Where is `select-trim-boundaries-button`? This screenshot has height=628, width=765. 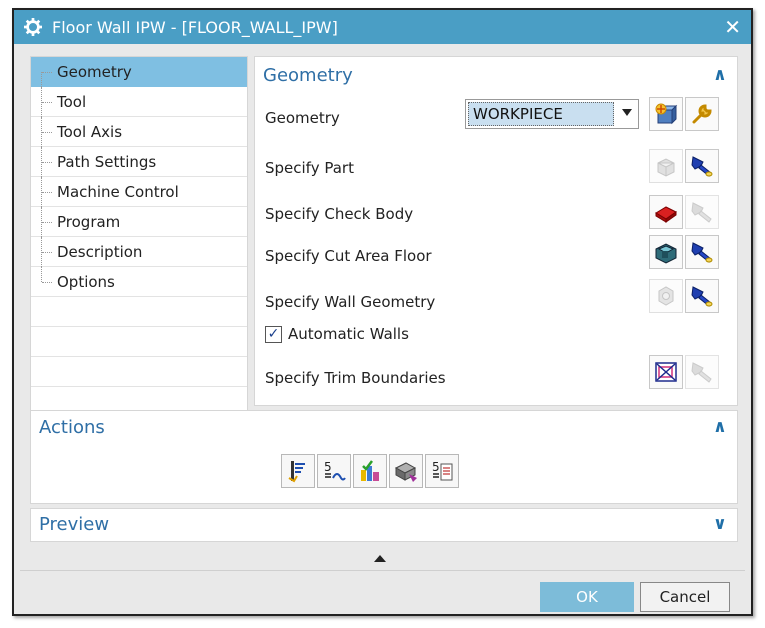 select-trim-boundaries-button is located at coordinates (666, 372).